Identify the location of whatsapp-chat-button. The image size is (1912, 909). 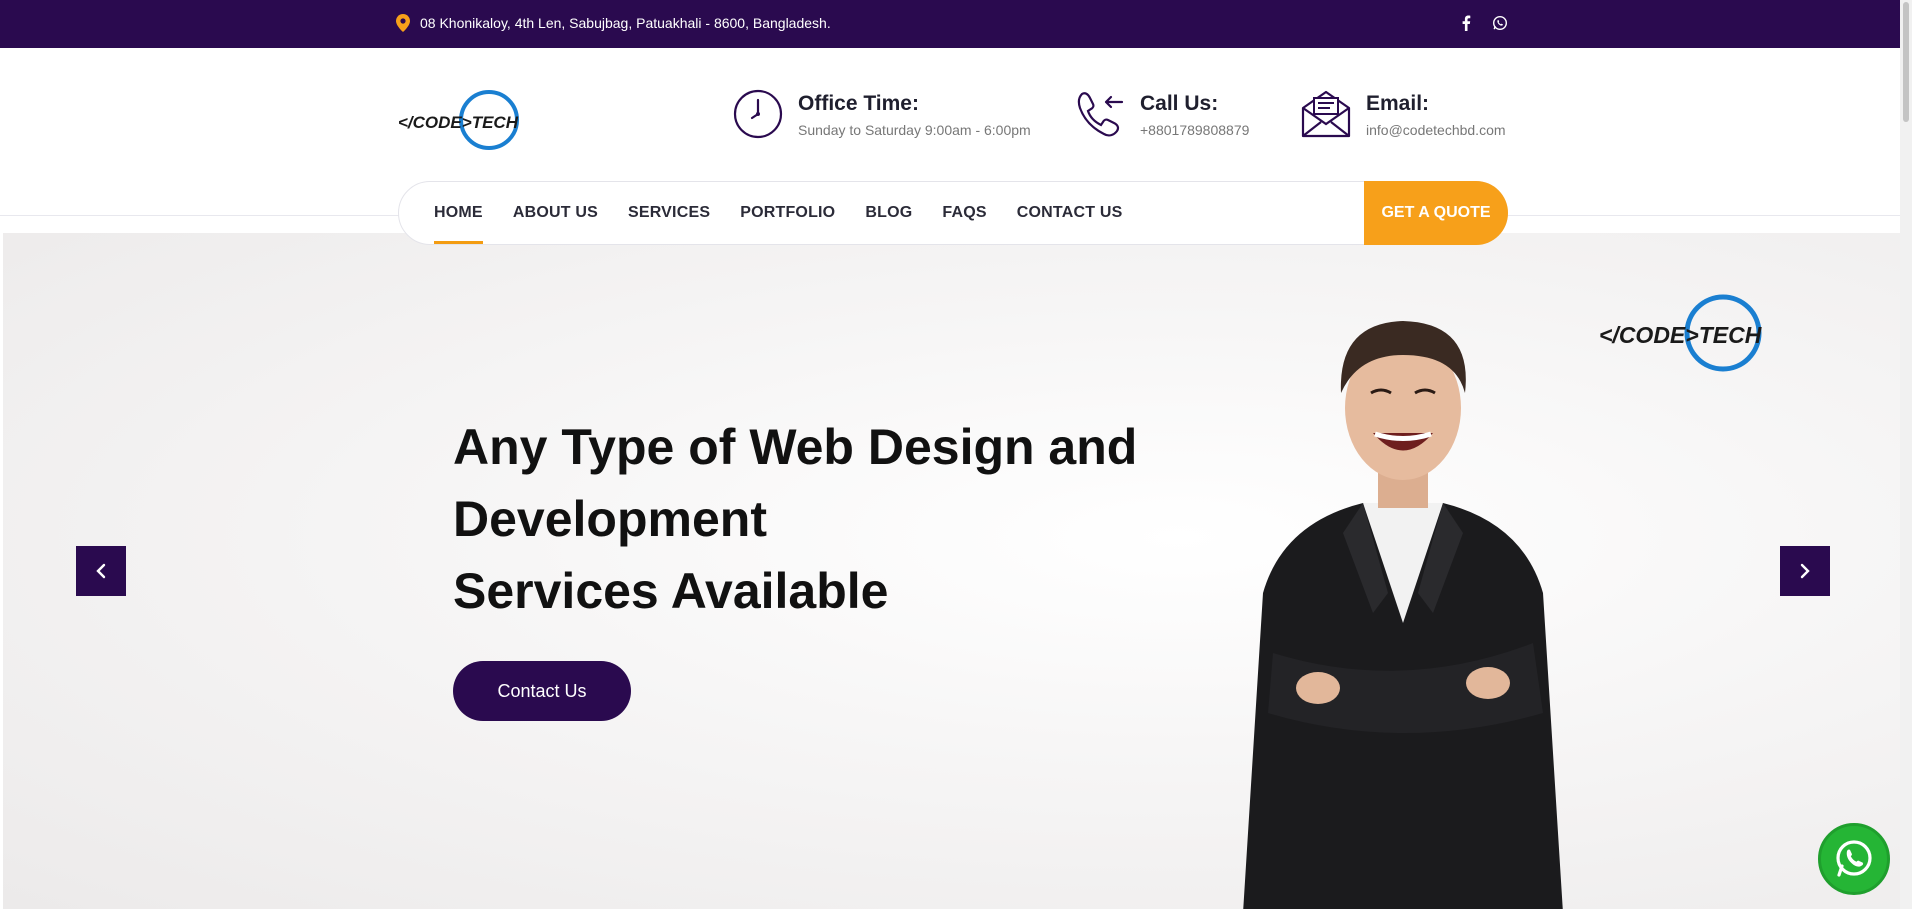
(1854, 859).